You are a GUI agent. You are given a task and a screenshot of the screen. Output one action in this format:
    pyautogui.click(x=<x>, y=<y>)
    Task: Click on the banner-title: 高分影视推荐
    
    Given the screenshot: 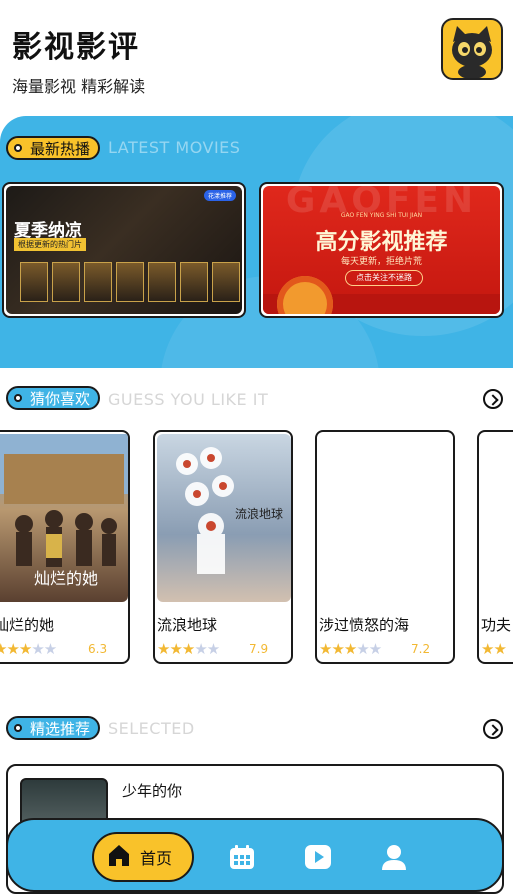 What is the action you would take?
    pyautogui.click(x=381, y=242)
    